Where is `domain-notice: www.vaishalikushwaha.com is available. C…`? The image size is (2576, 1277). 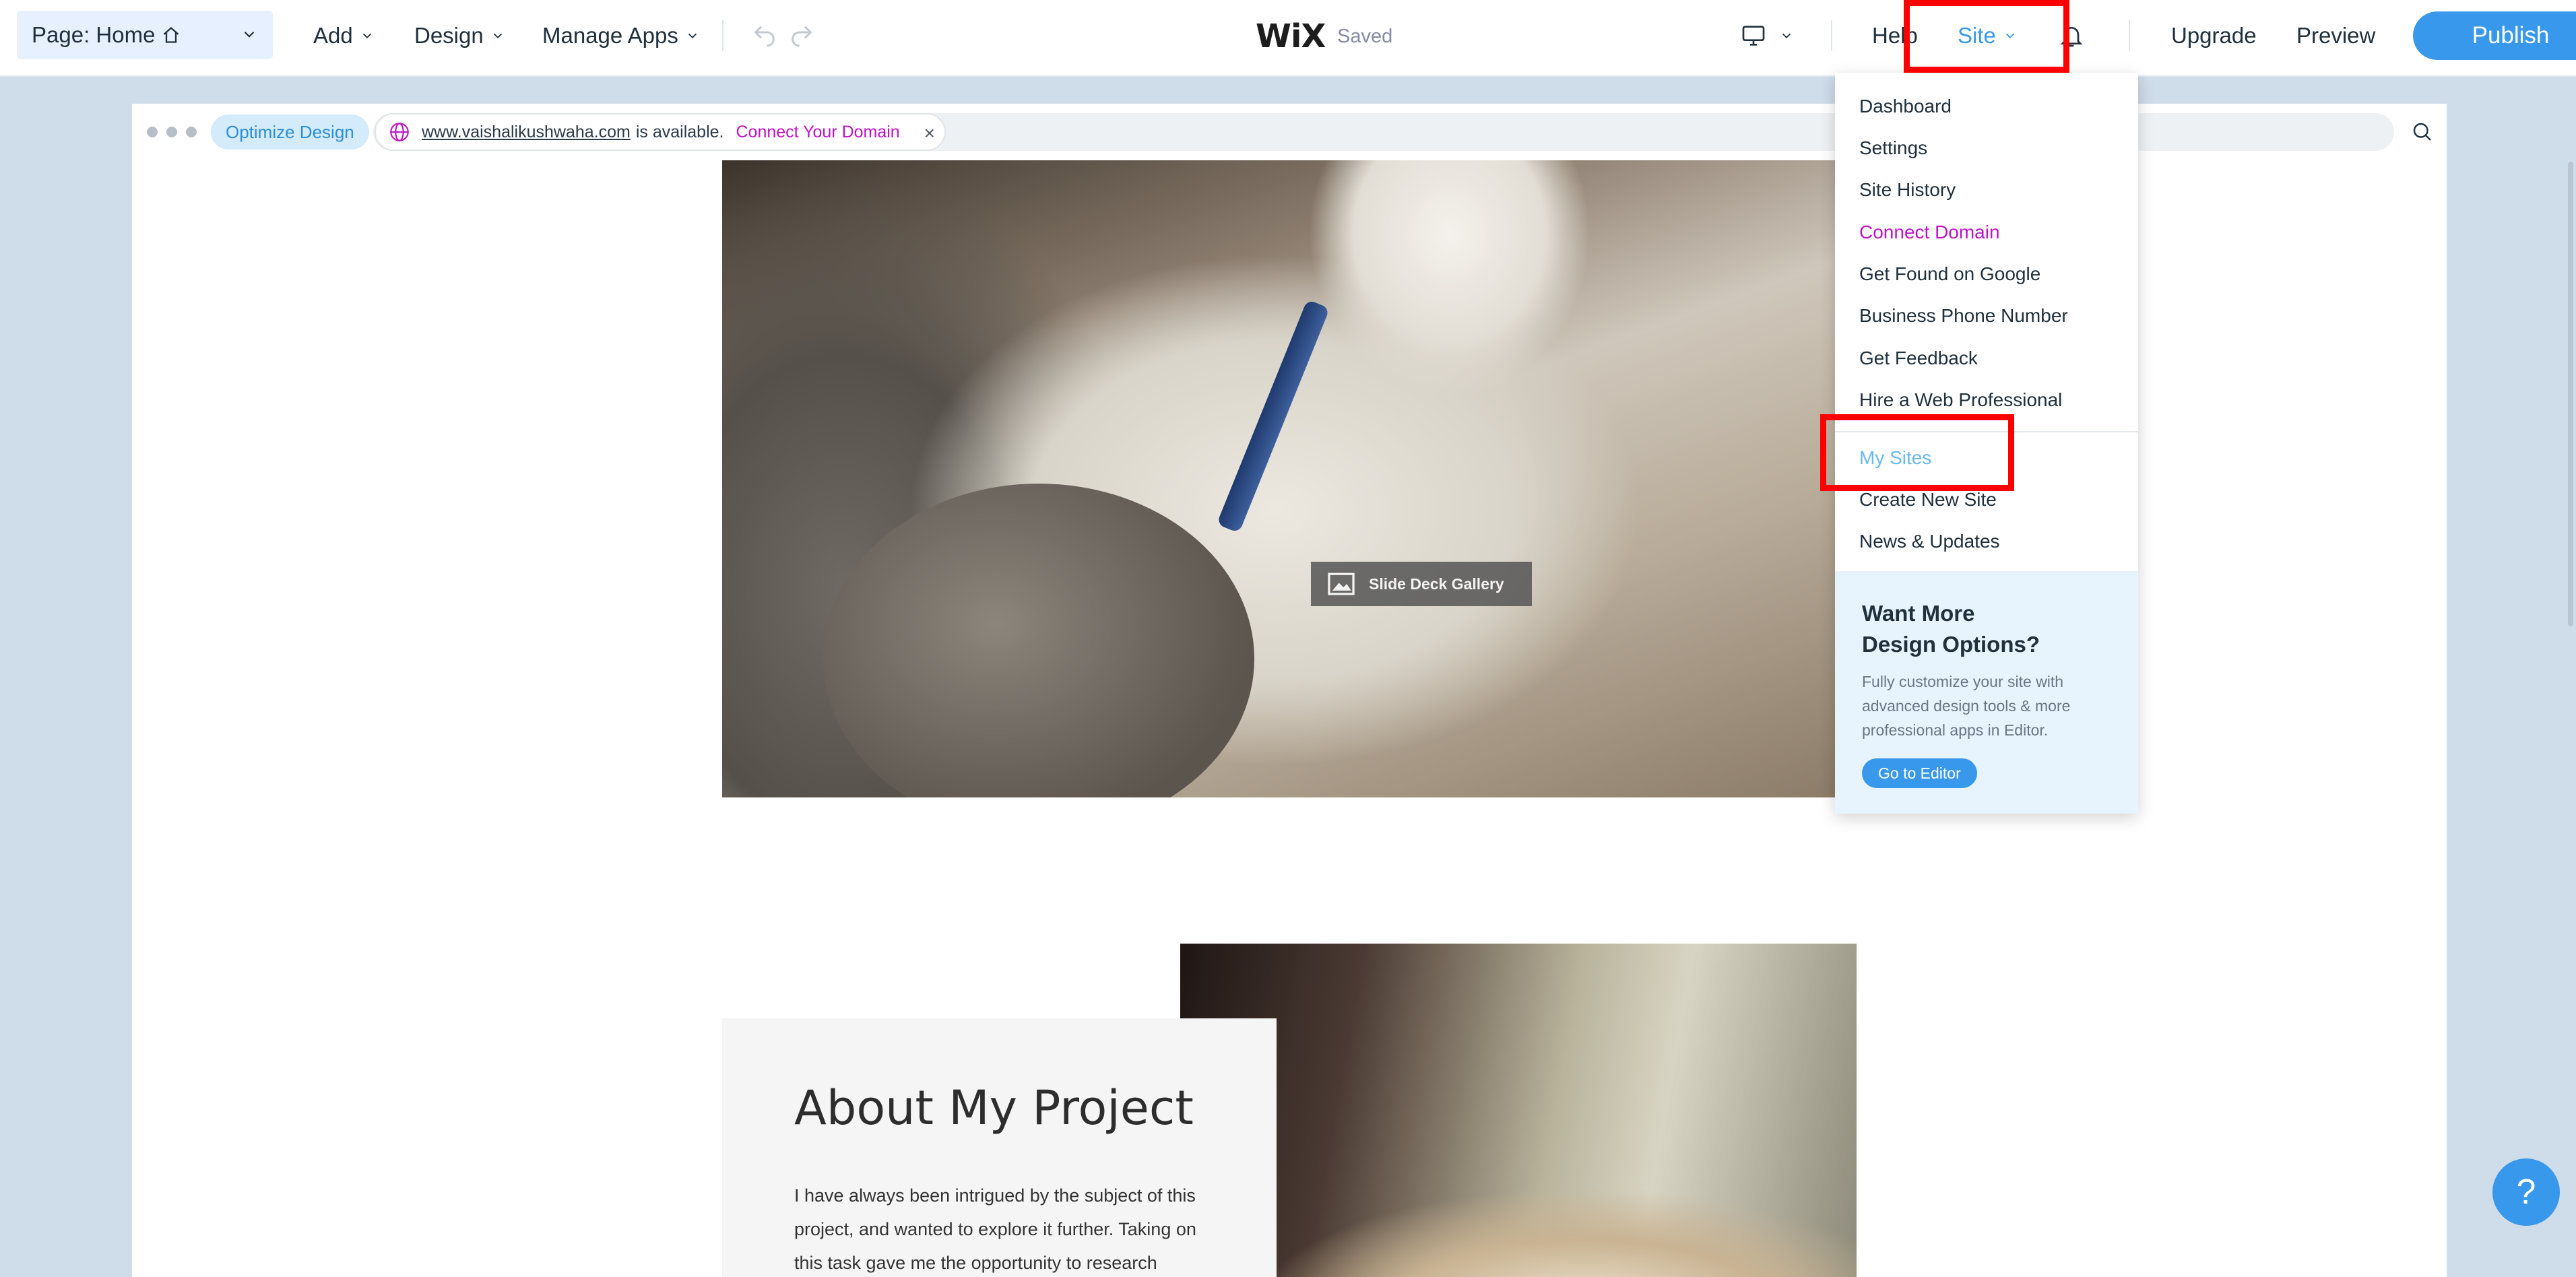
domain-notice: www.vaishalikushwaha.com is available. C… is located at coordinates (661, 132).